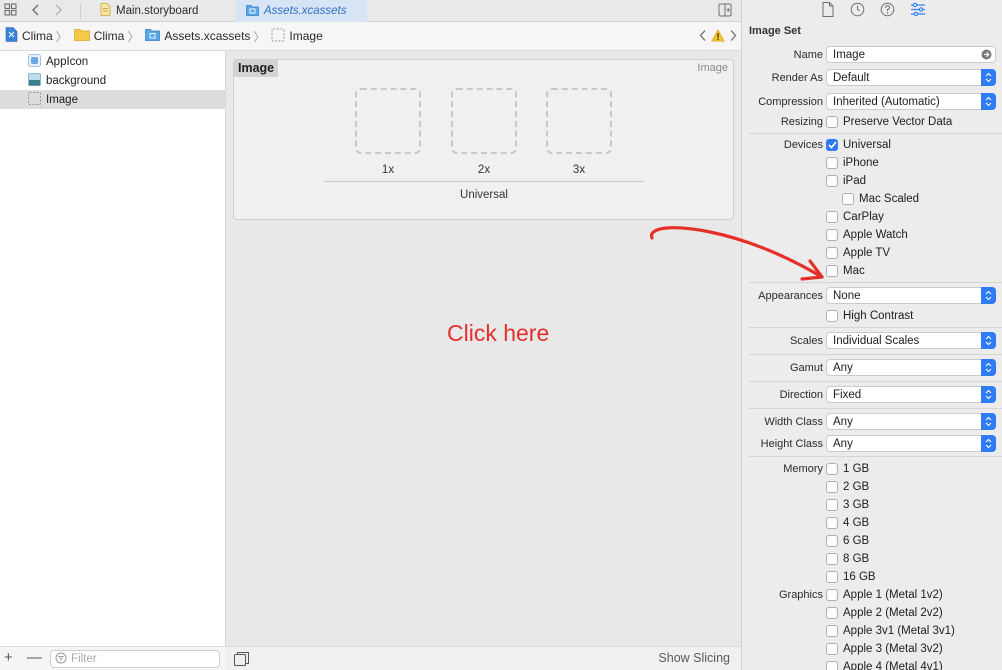 The image size is (1002, 670). What do you see at coordinates (388, 121) in the screenshot?
I see `image-slot-1x` at bounding box center [388, 121].